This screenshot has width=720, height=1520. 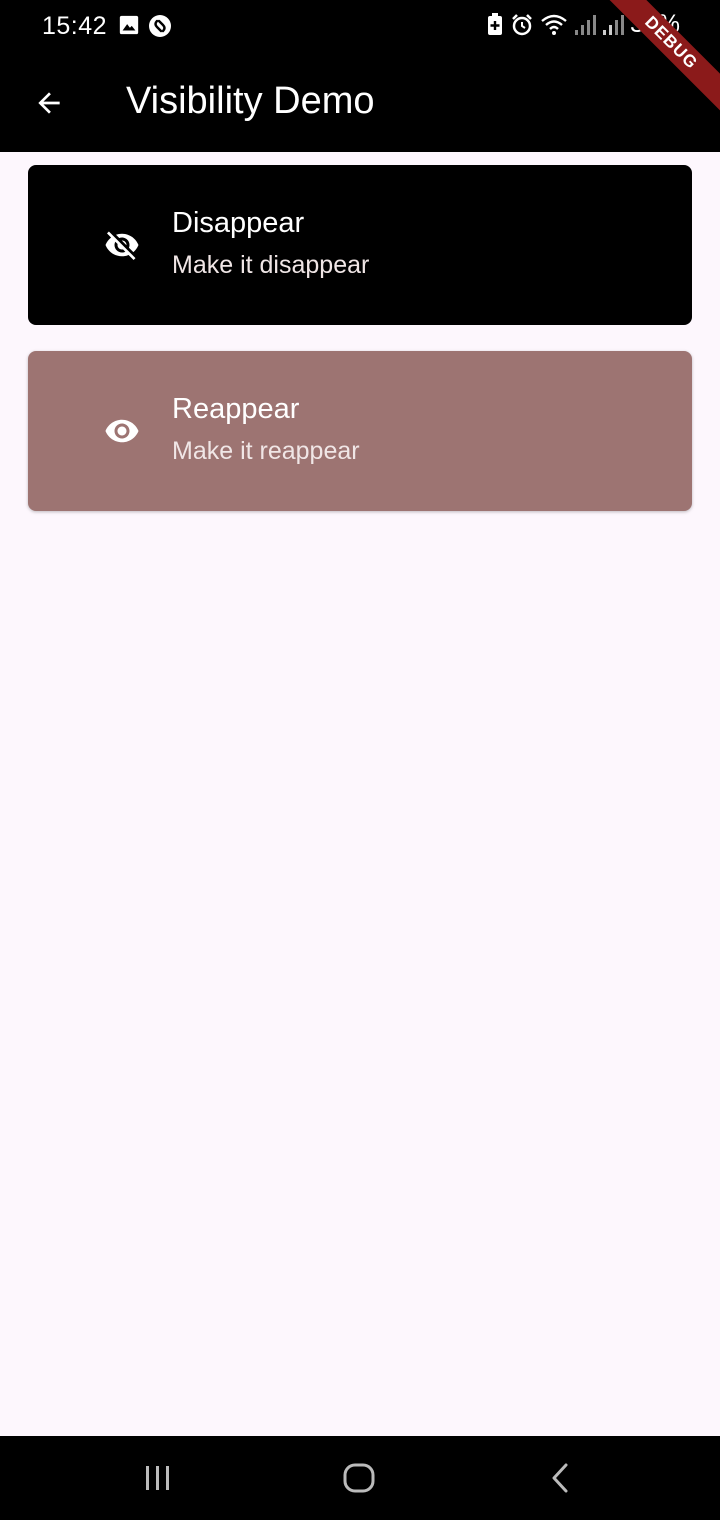 I want to click on home-icon, so click(x=359, y=1478).